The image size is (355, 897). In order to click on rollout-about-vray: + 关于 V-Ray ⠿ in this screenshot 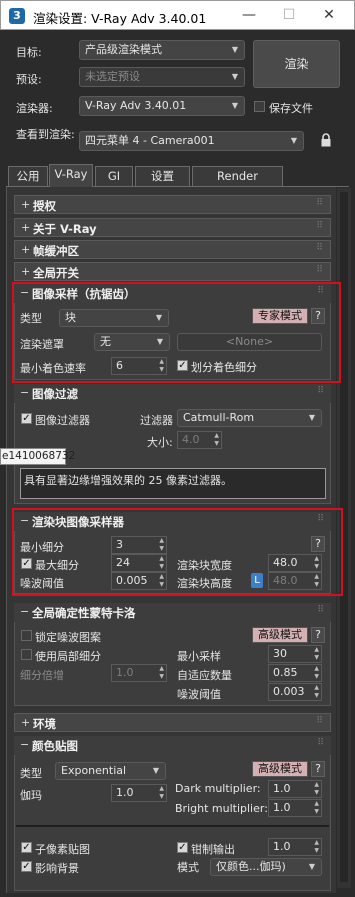, I will do `click(172, 227)`.